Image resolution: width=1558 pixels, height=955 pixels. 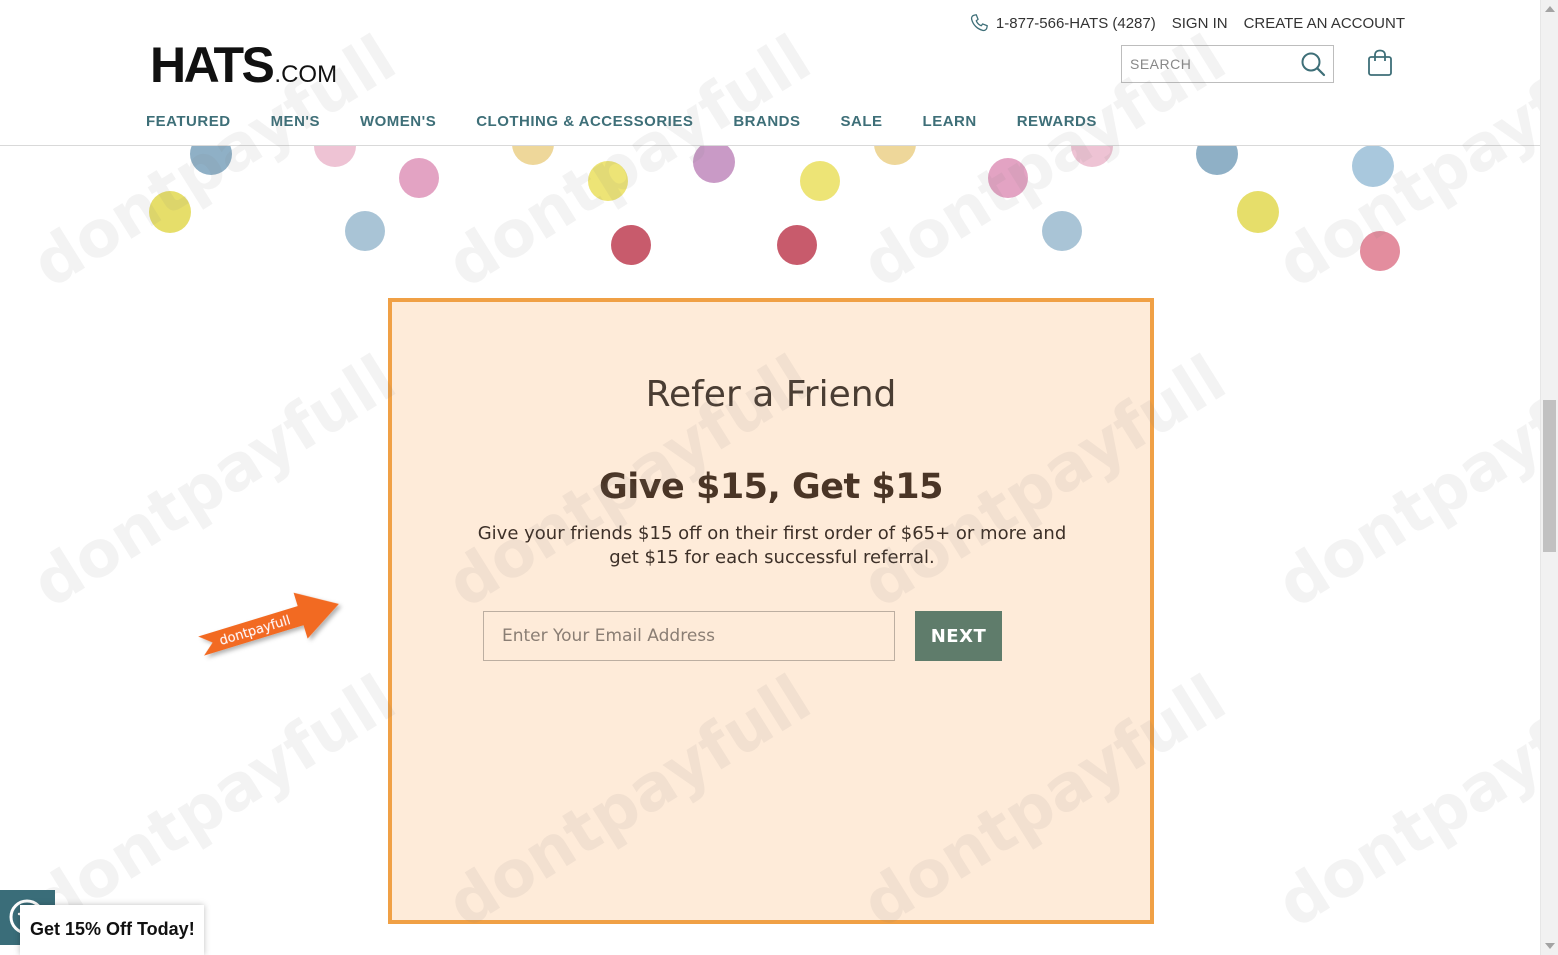 I want to click on refer-offer-headline: Give $15, Get $15, so click(x=771, y=487).